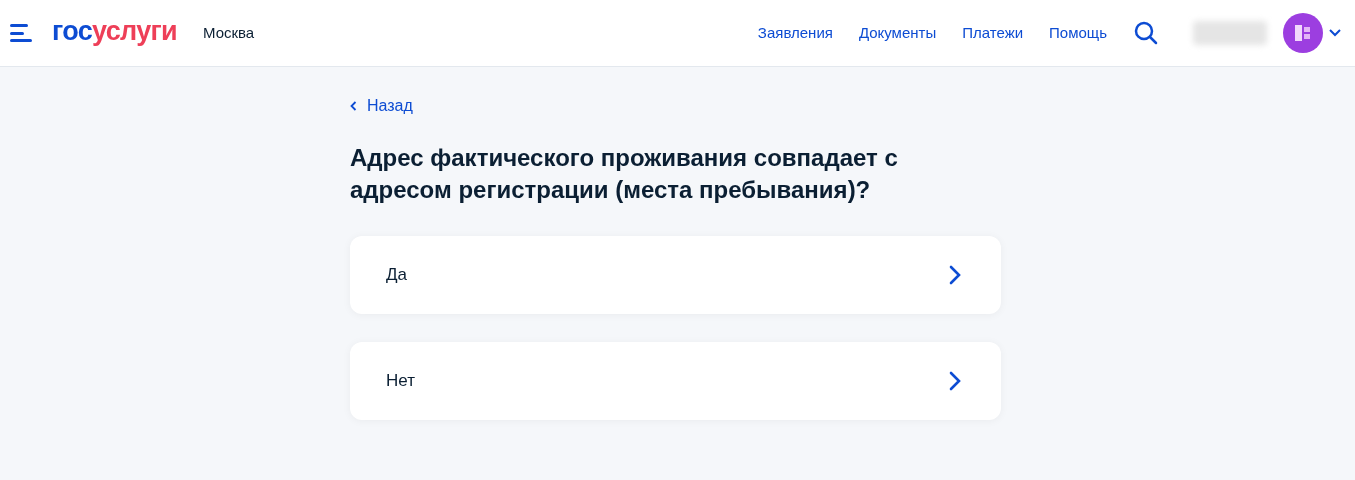 The width and height of the screenshot is (1355, 480). I want to click on city-link: Москва, so click(229, 33).